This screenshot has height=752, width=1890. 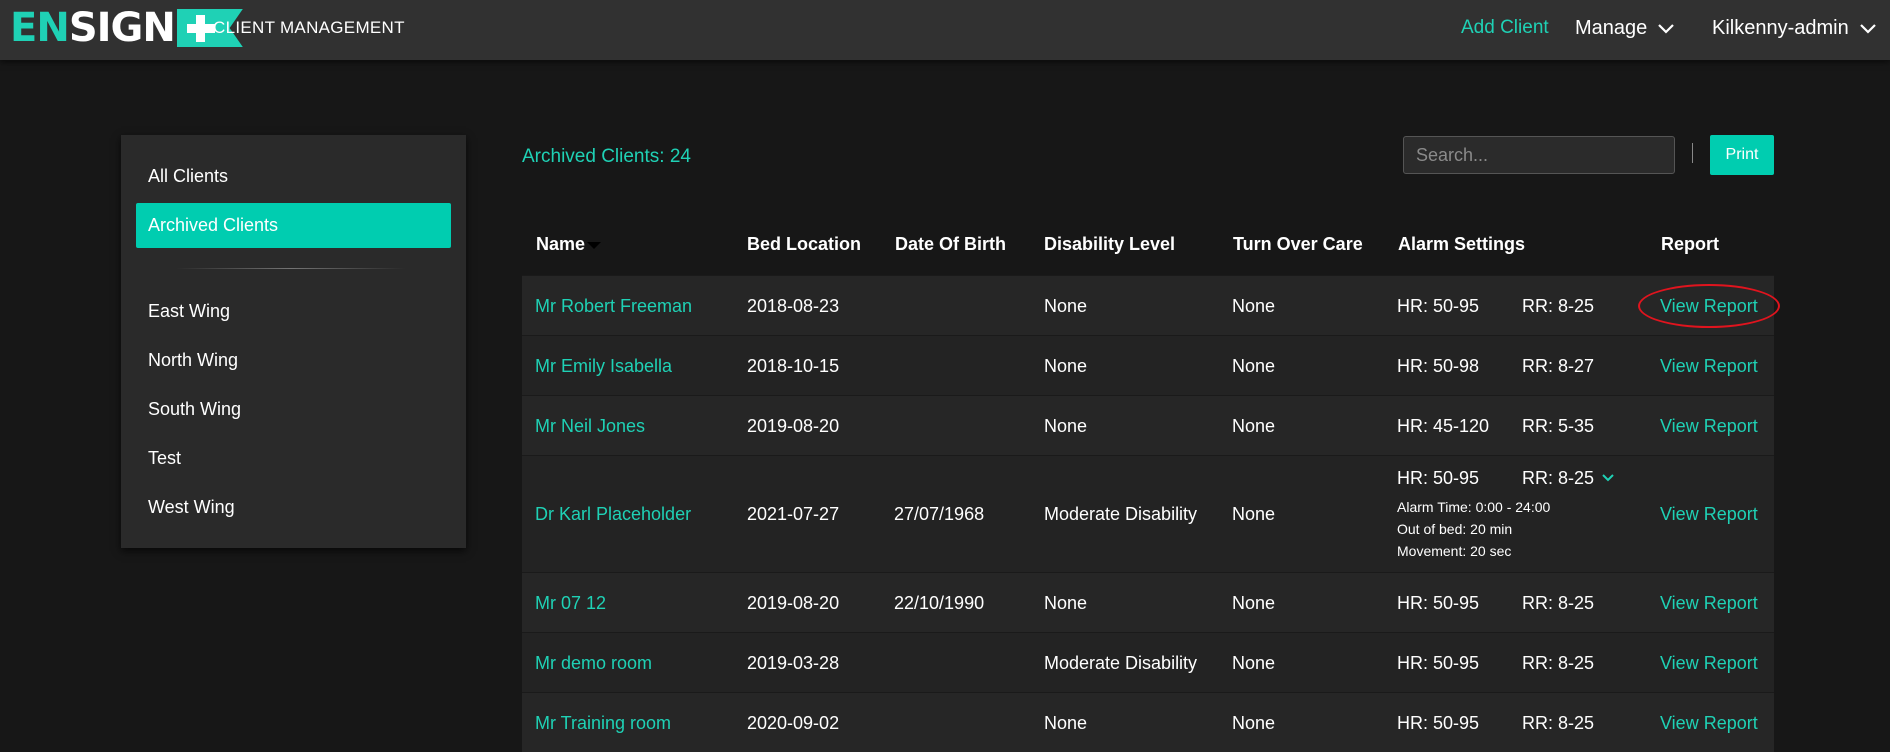 What do you see at coordinates (593, 663) in the screenshot?
I see `client-name-link: Mr demo room` at bounding box center [593, 663].